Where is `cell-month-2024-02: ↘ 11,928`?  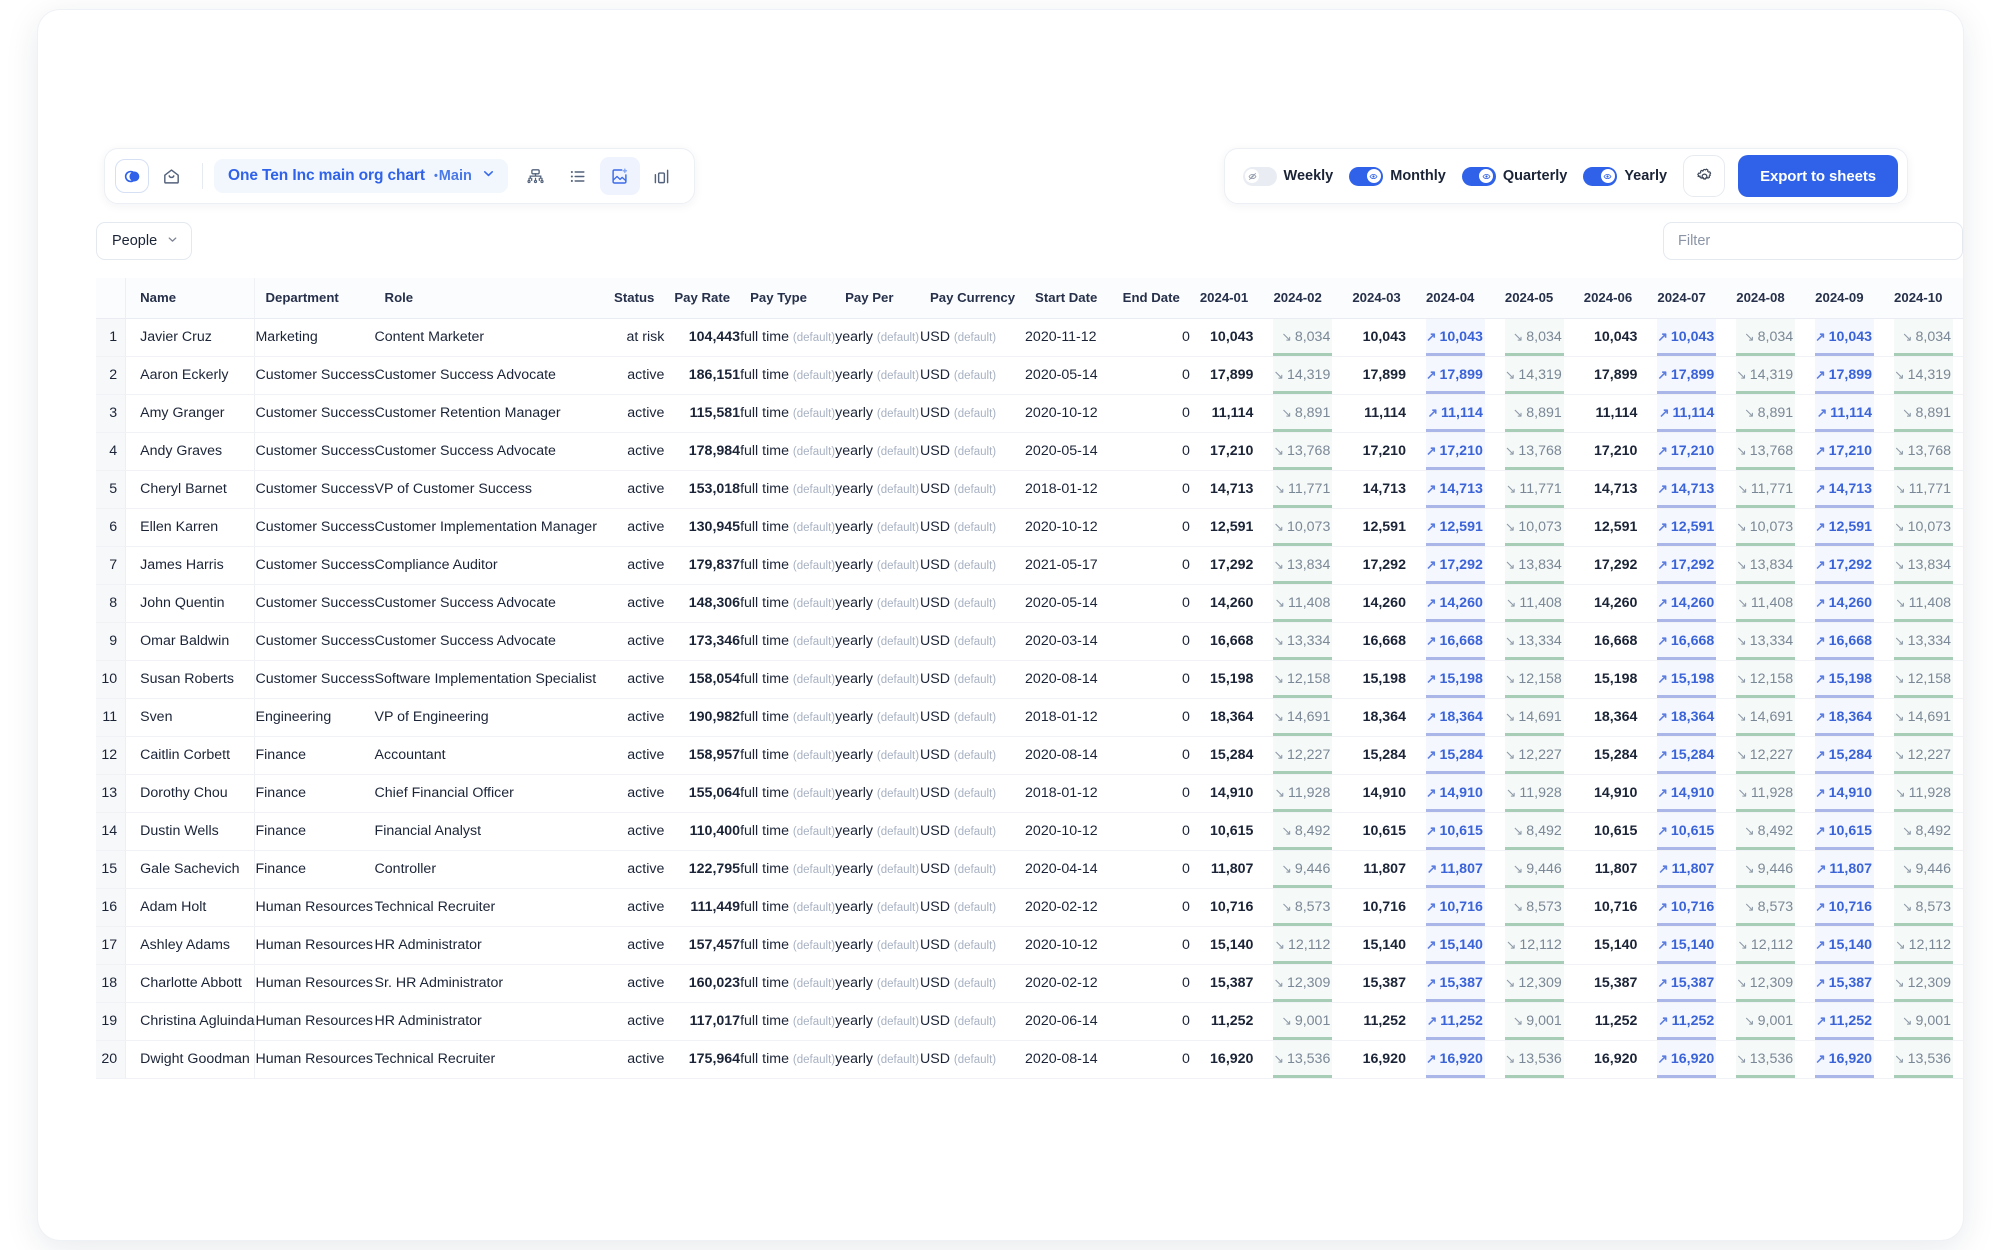
cell-month-2024-02: ↘ 11,928 is located at coordinates (1303, 793).